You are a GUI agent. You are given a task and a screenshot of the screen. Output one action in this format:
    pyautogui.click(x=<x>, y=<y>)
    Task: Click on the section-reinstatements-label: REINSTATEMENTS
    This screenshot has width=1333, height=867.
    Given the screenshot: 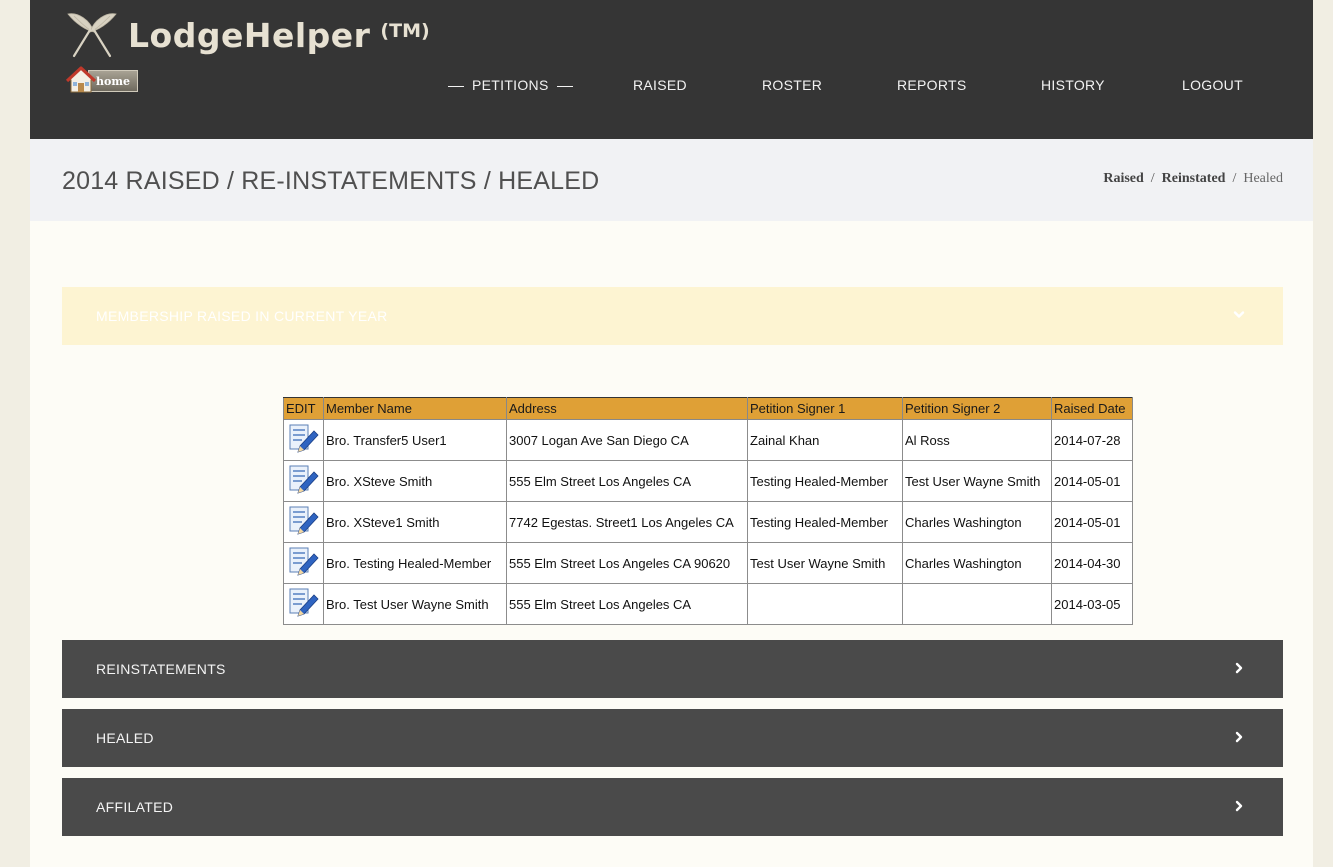 What is the action you would take?
    pyautogui.click(x=161, y=669)
    